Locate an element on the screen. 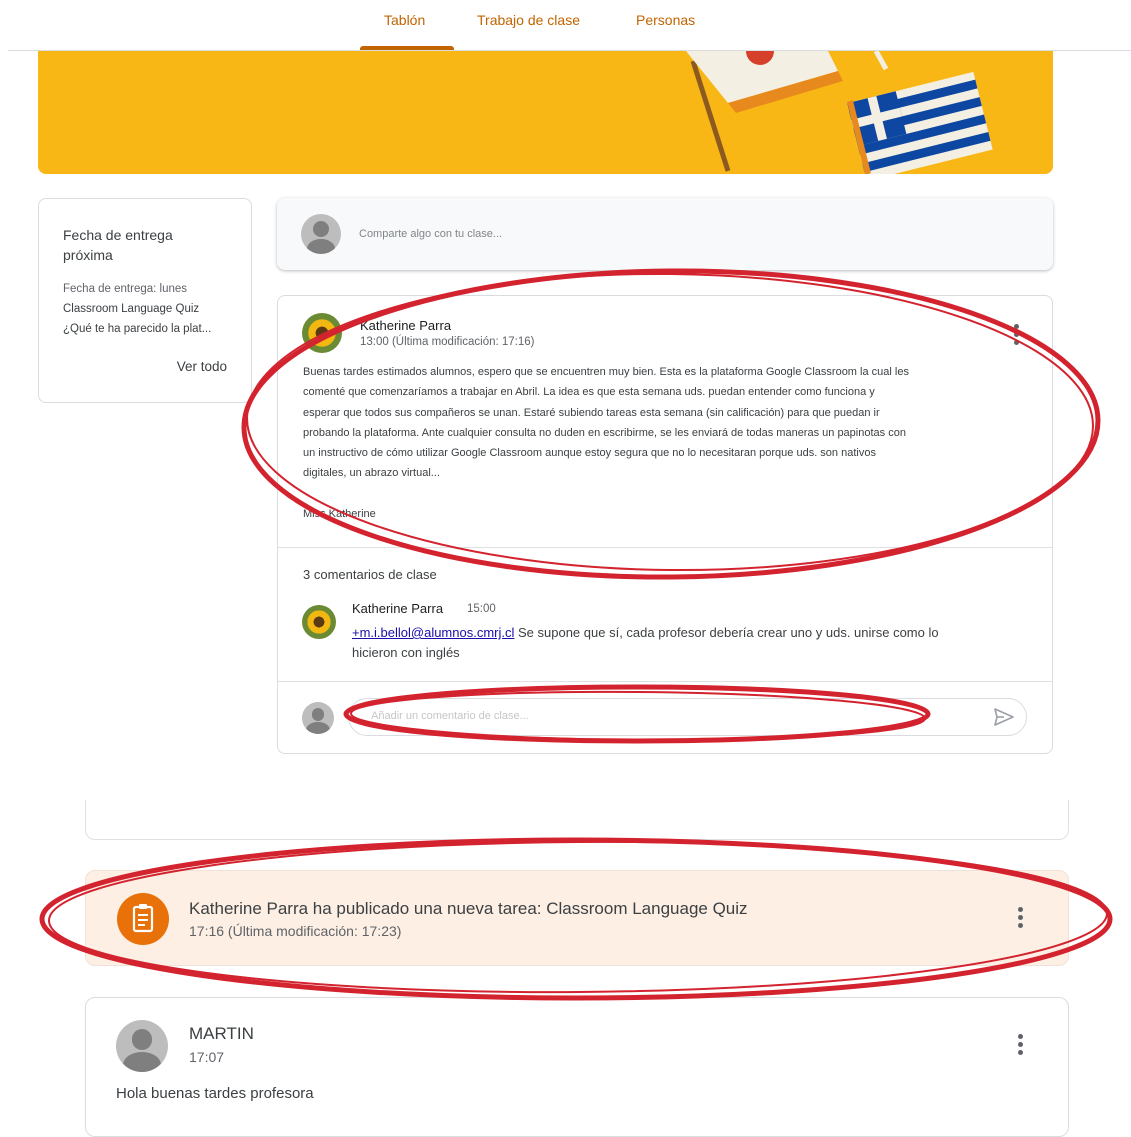 The width and height of the screenshot is (1131, 1137). previous-card-edge is located at coordinates (577, 820).